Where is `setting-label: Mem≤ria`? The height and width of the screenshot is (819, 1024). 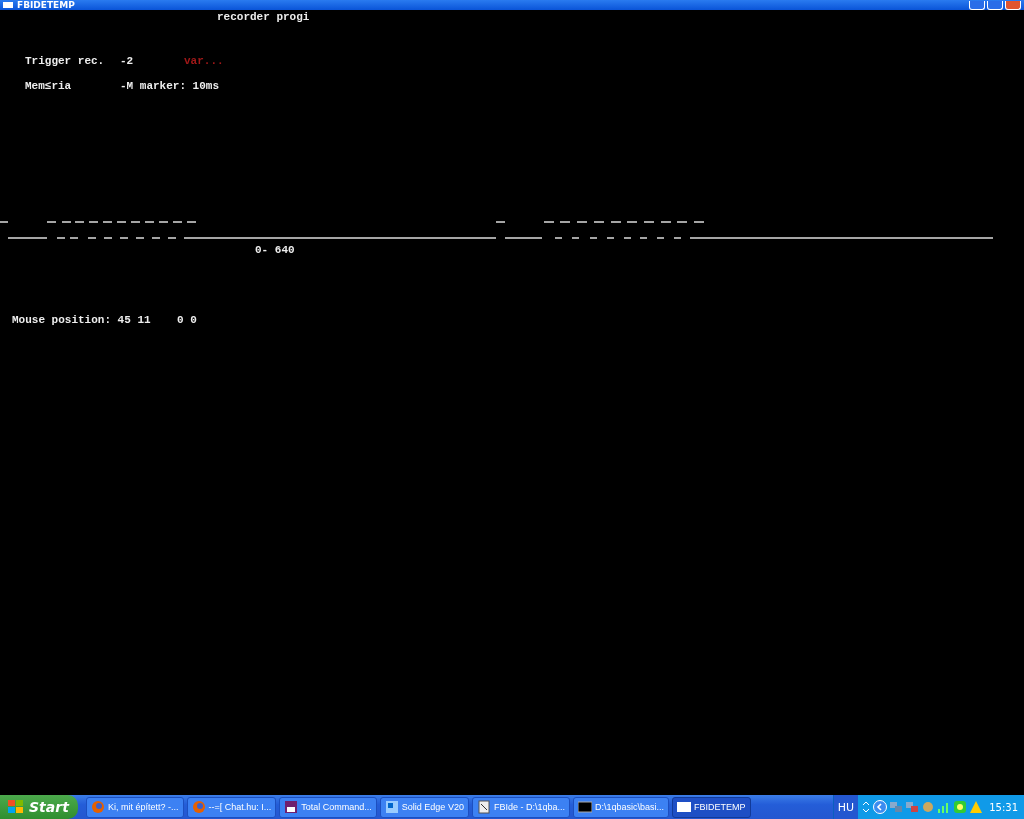 setting-label: Mem≤ria is located at coordinates (49, 86).